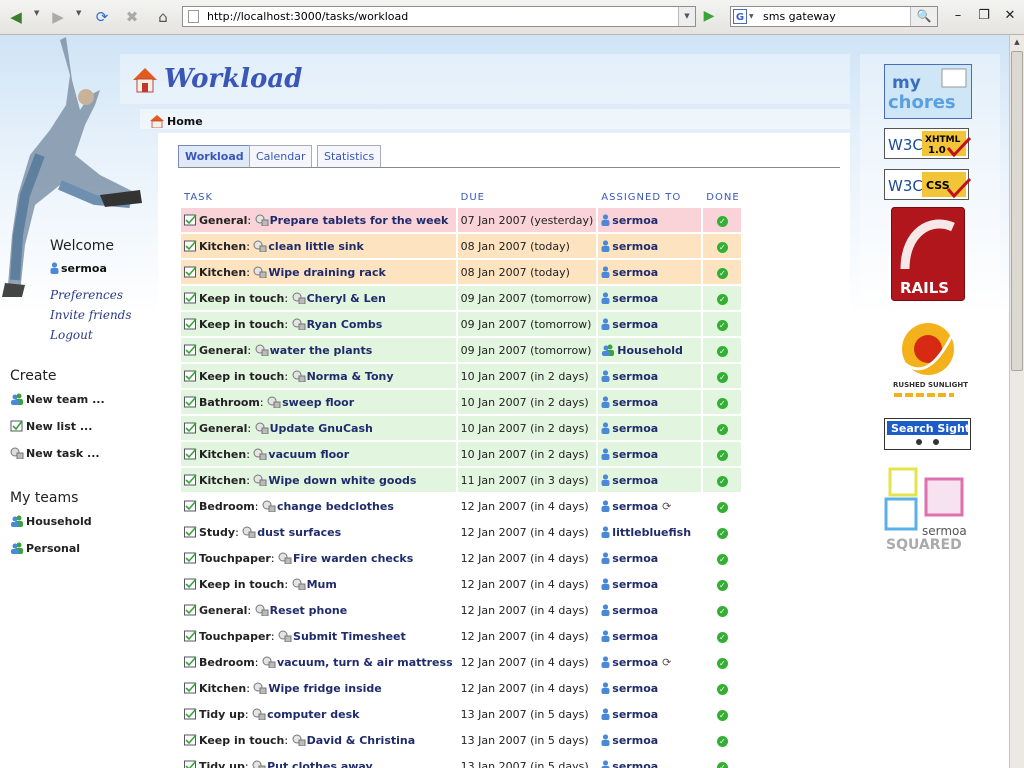 This screenshot has height=768, width=1024. I want to click on task-list-link: Bathroom, so click(229, 402).